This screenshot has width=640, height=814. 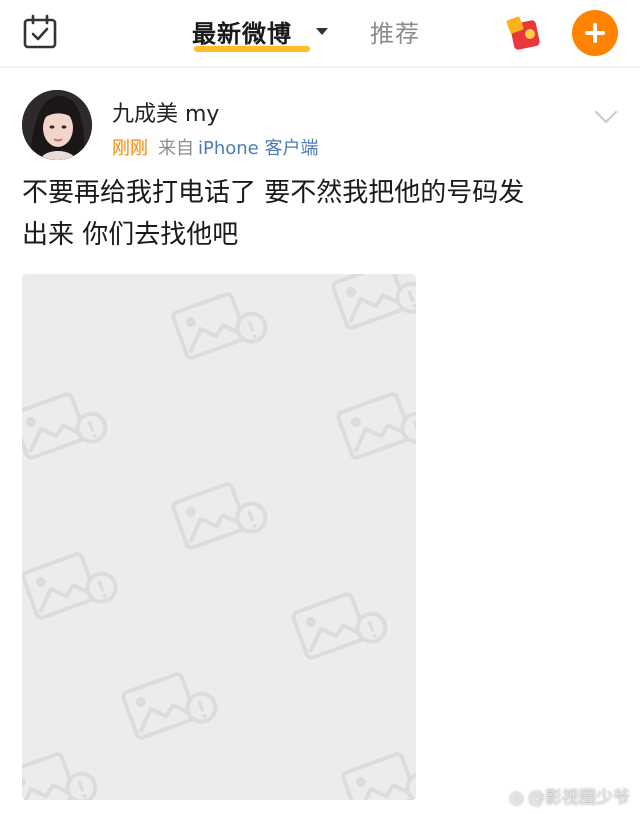 What do you see at coordinates (40, 32) in the screenshot?
I see `calendar-check-icon` at bounding box center [40, 32].